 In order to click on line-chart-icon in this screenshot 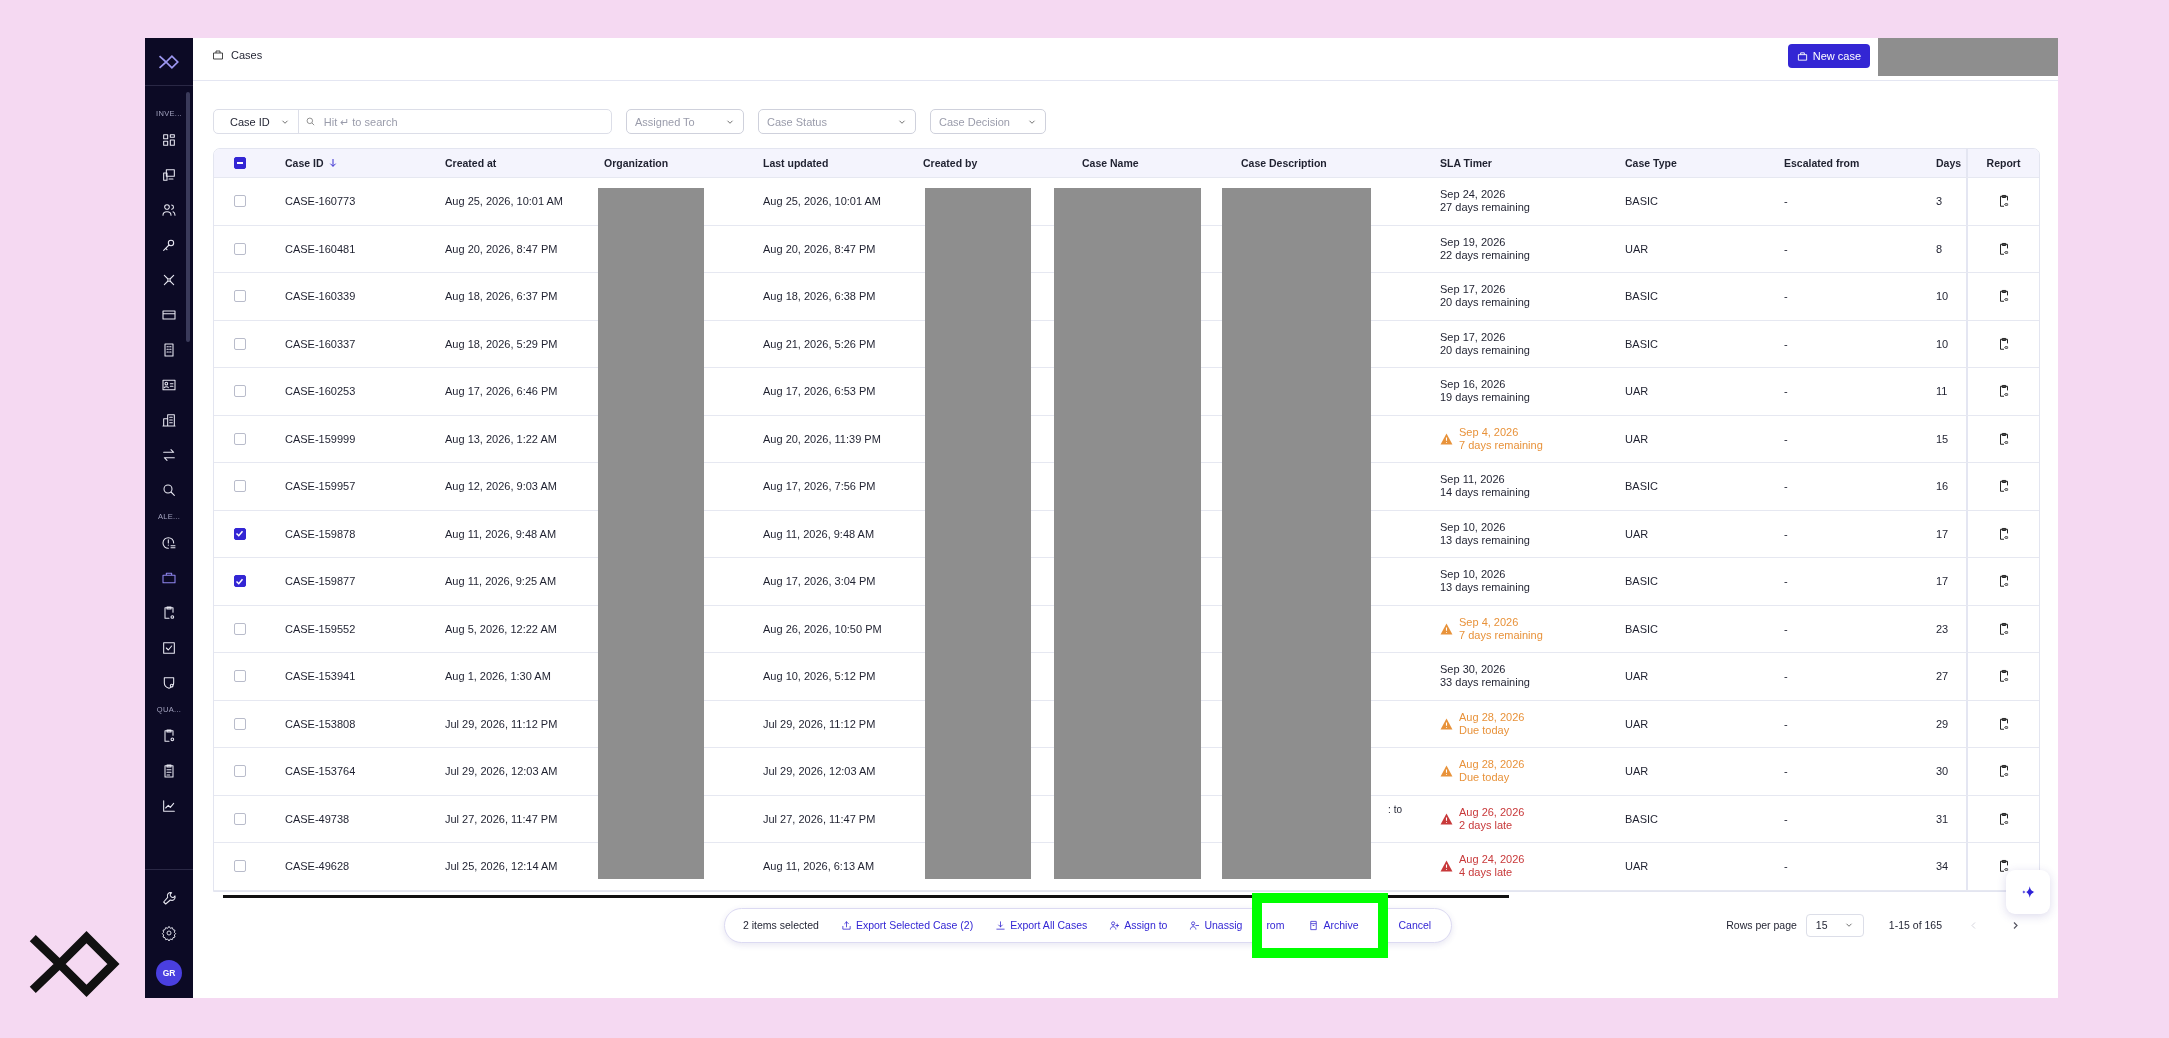, I will do `click(169, 805)`.